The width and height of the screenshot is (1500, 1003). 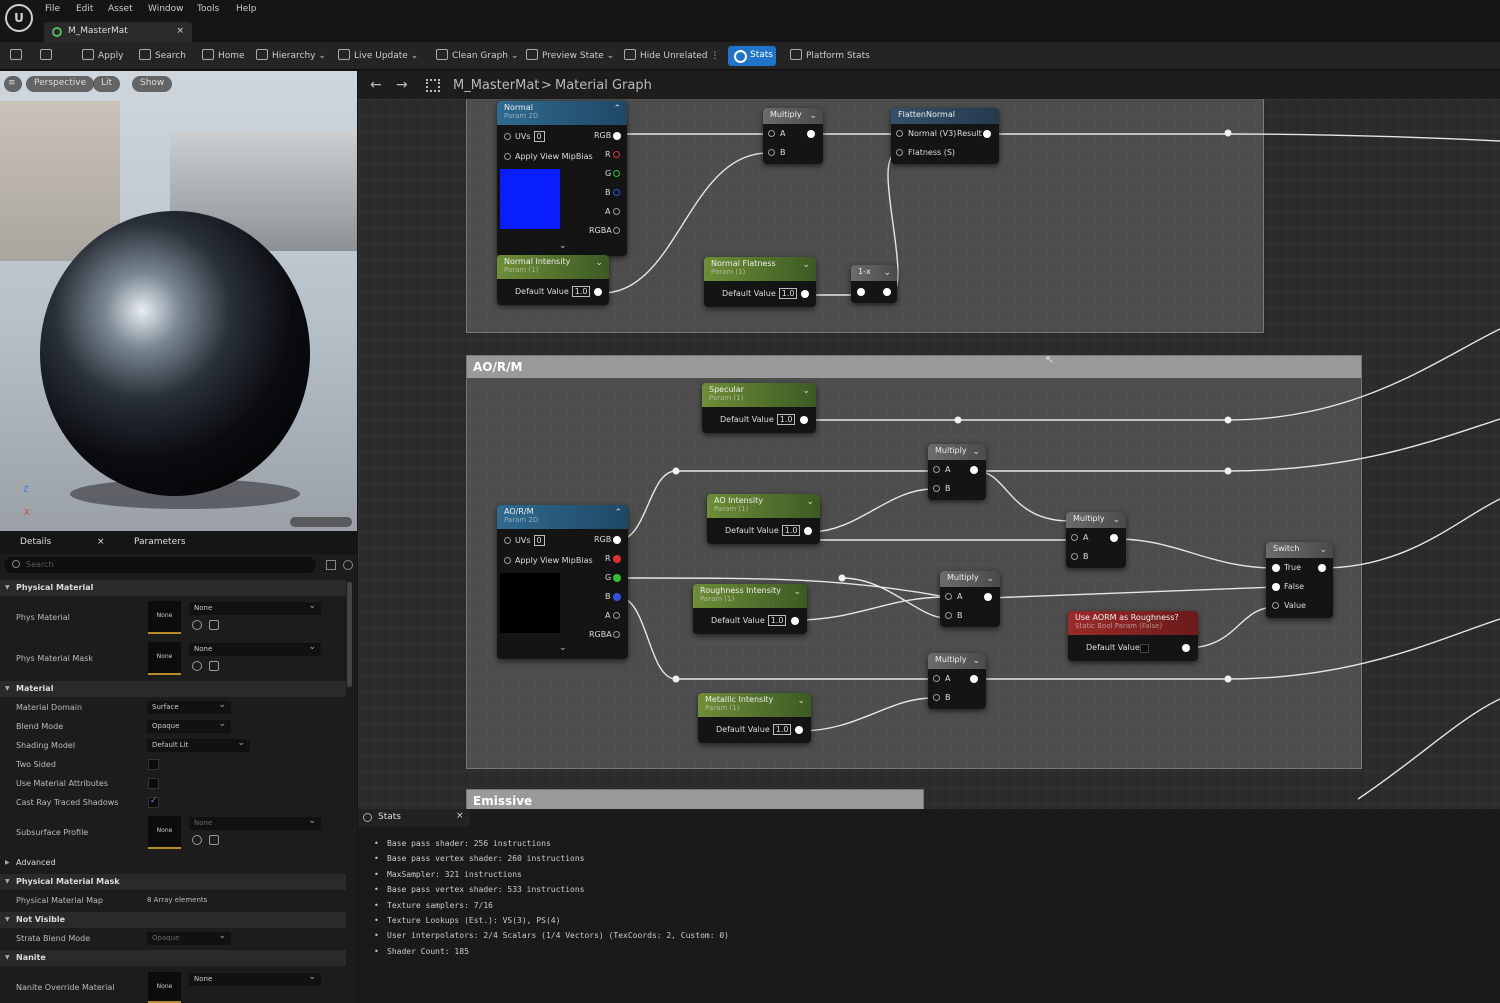 I want to click on section-nanite: Nanite, so click(x=173, y=958).